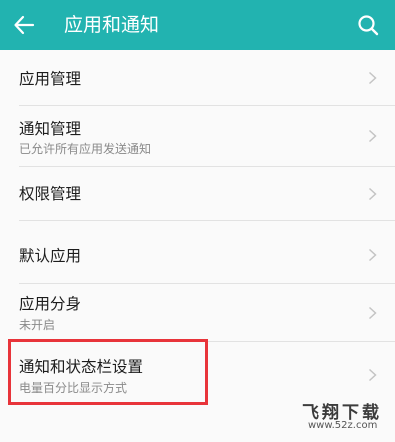  I want to click on back-button, so click(24, 25).